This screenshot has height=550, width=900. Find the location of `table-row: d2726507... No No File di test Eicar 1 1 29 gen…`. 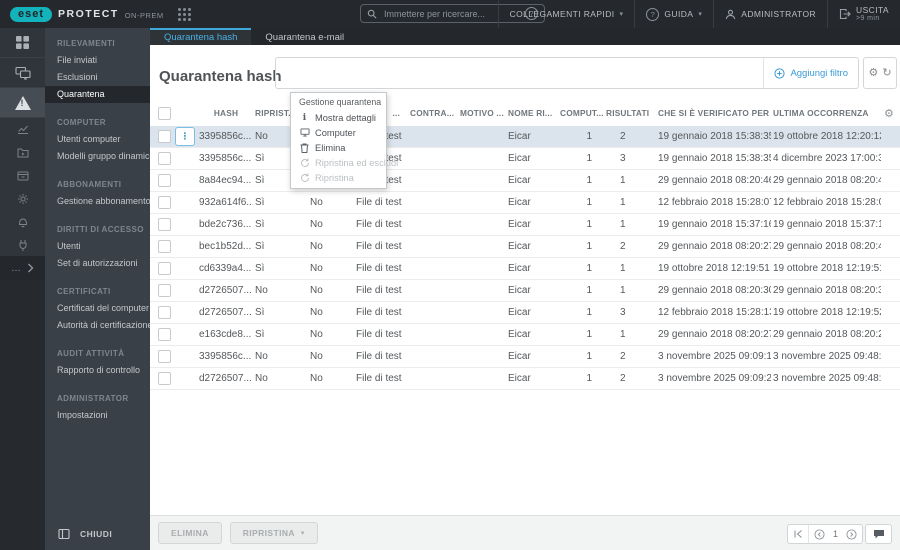

table-row: d2726507... No No File di test Eicar 1 1 29 gen… is located at coordinates (525, 291).